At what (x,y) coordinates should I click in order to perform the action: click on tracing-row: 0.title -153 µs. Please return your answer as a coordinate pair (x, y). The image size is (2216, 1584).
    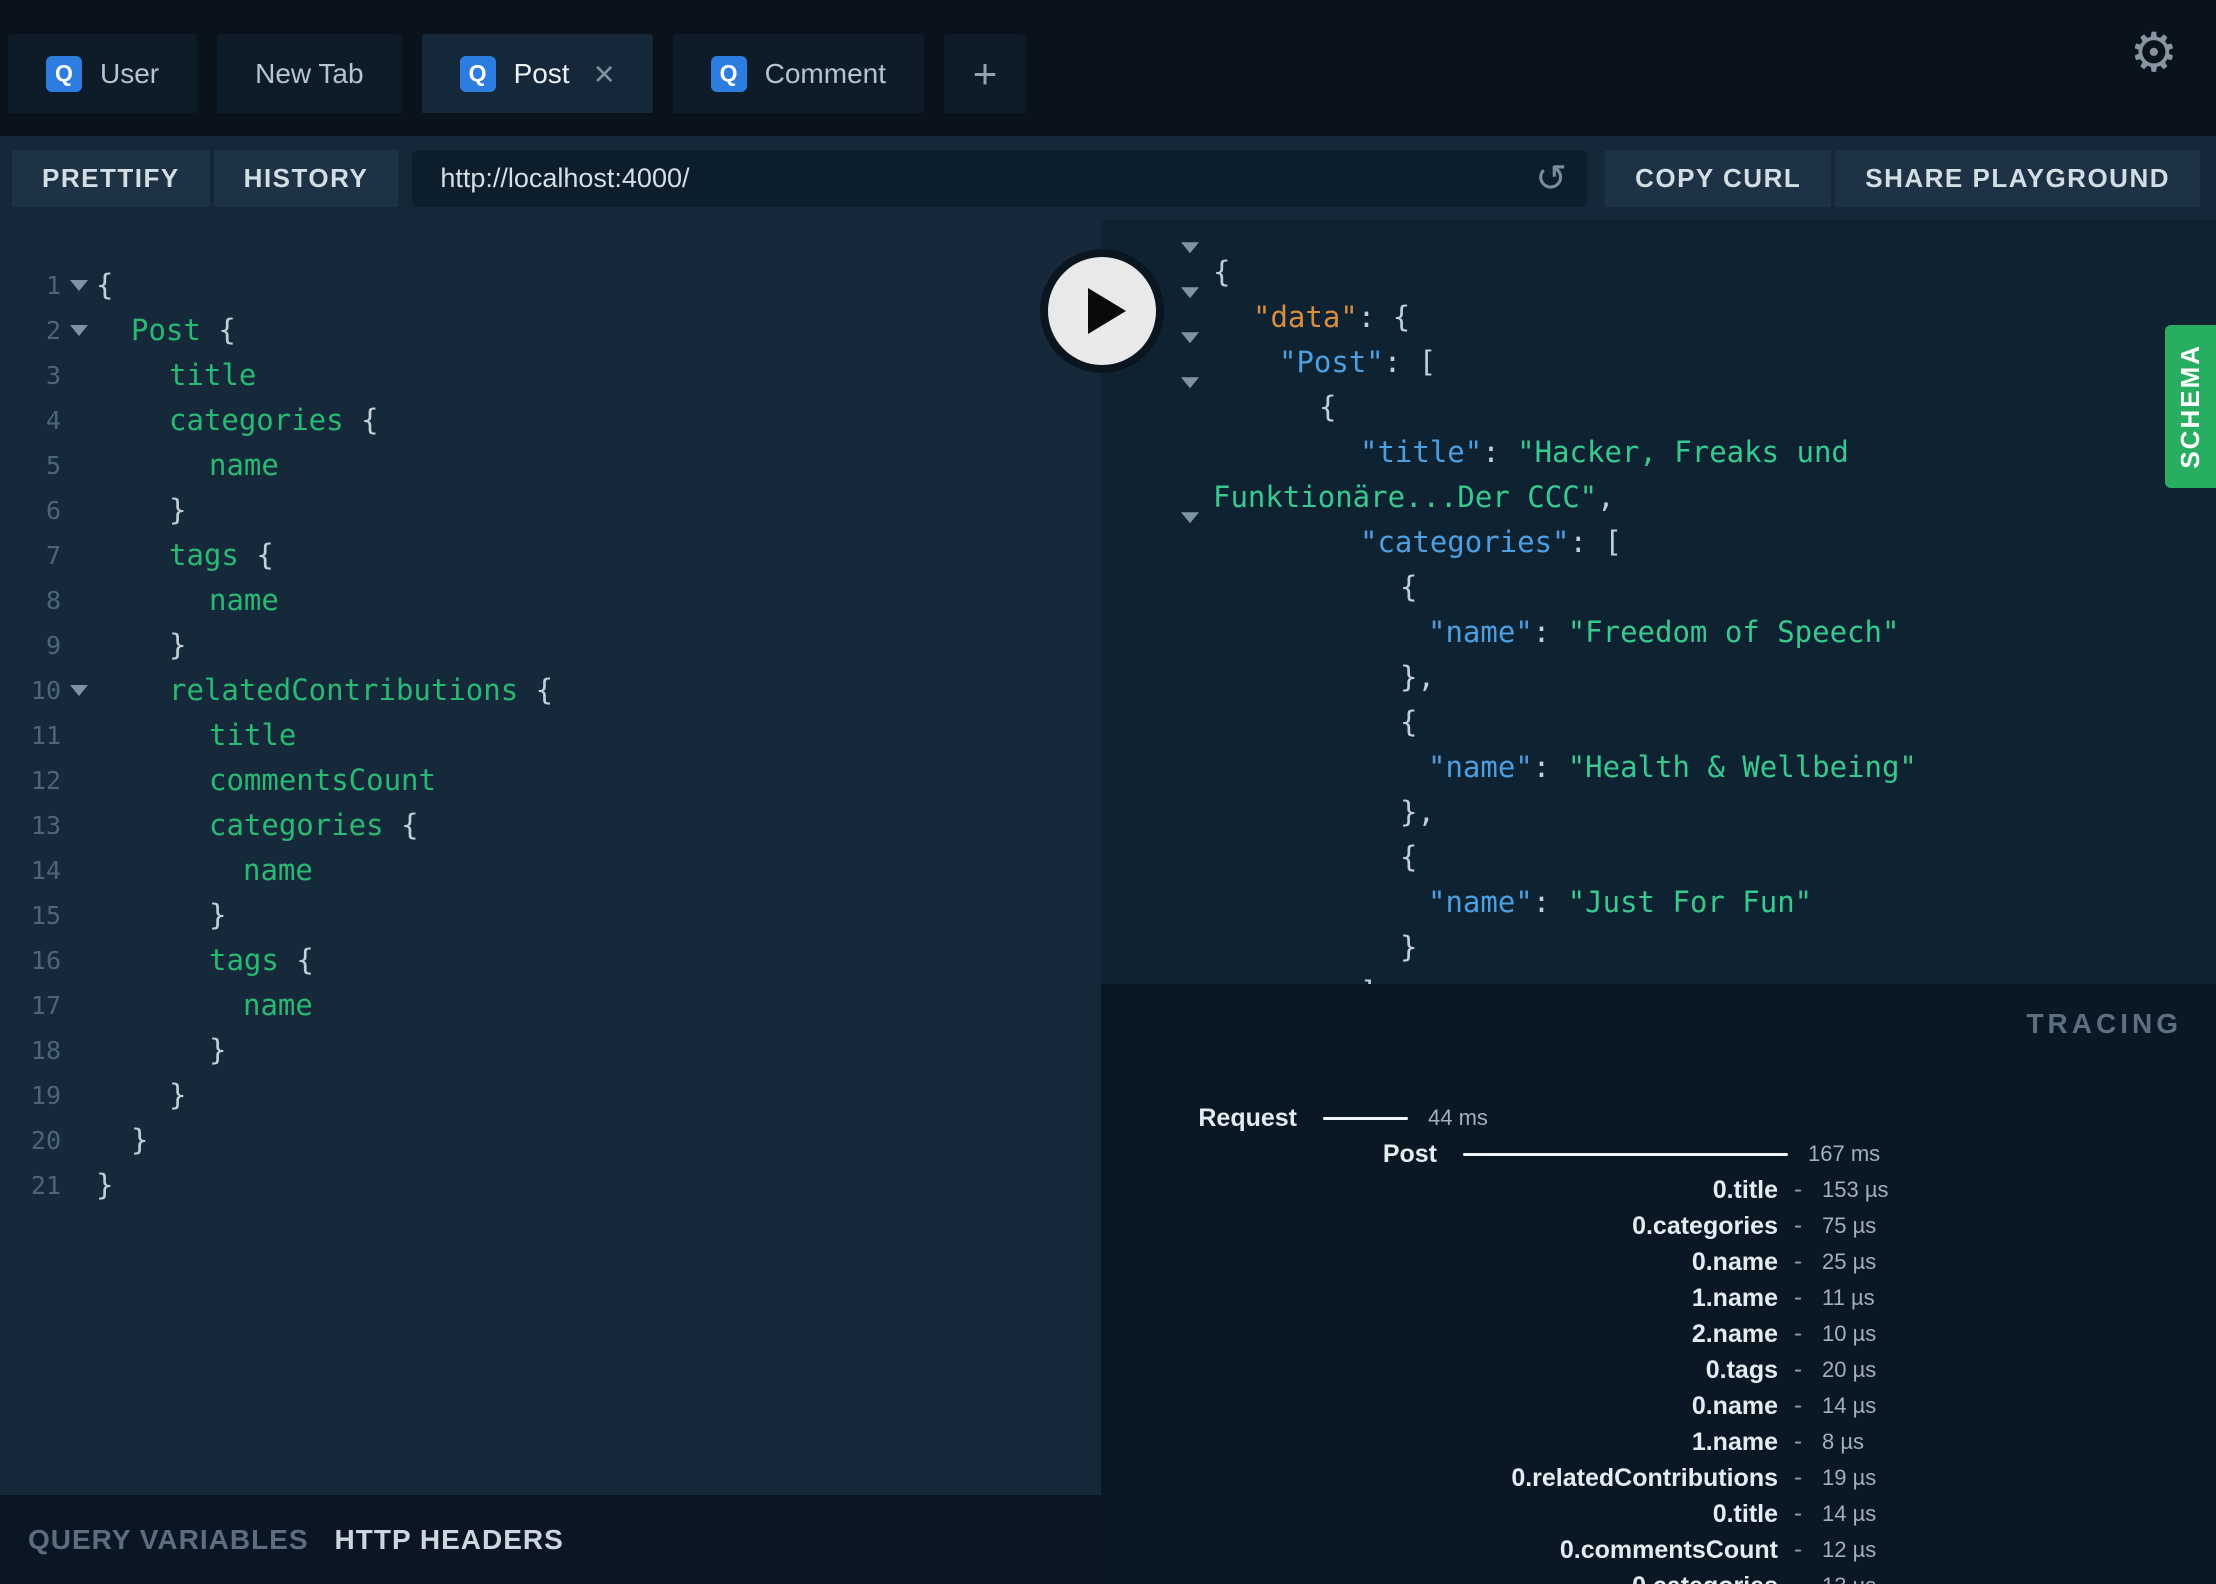
    Looking at the image, I should click on (1658, 1190).